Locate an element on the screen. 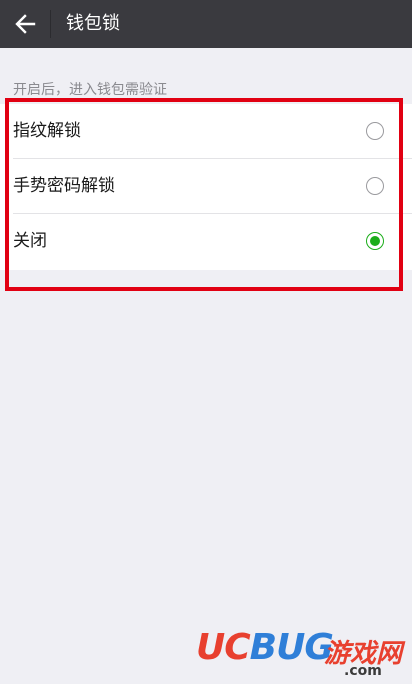 The width and height of the screenshot is (412, 684). option-gesture-password: 手势密码解锁 is located at coordinates (206, 186).